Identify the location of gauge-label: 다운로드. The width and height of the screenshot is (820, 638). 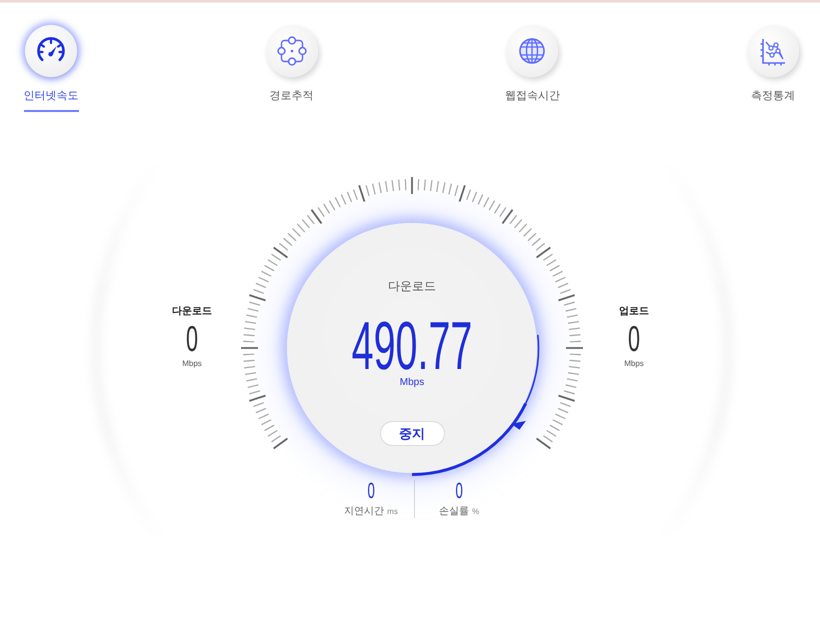
(412, 286).